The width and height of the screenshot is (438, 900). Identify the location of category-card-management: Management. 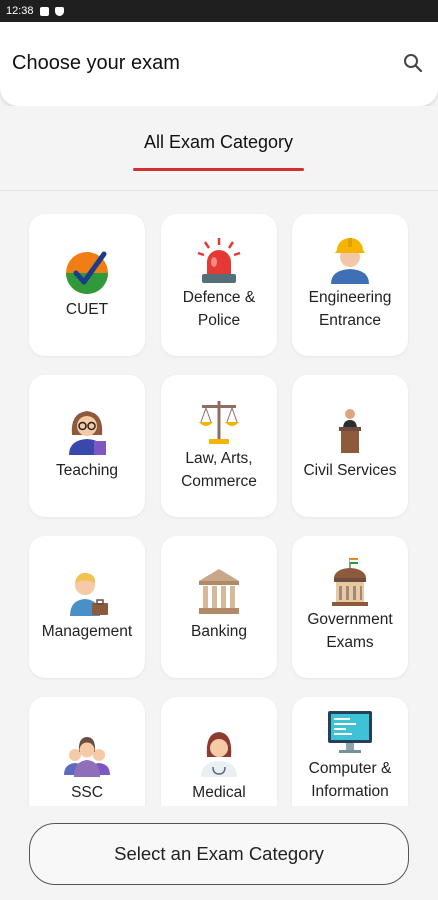
(87, 607).